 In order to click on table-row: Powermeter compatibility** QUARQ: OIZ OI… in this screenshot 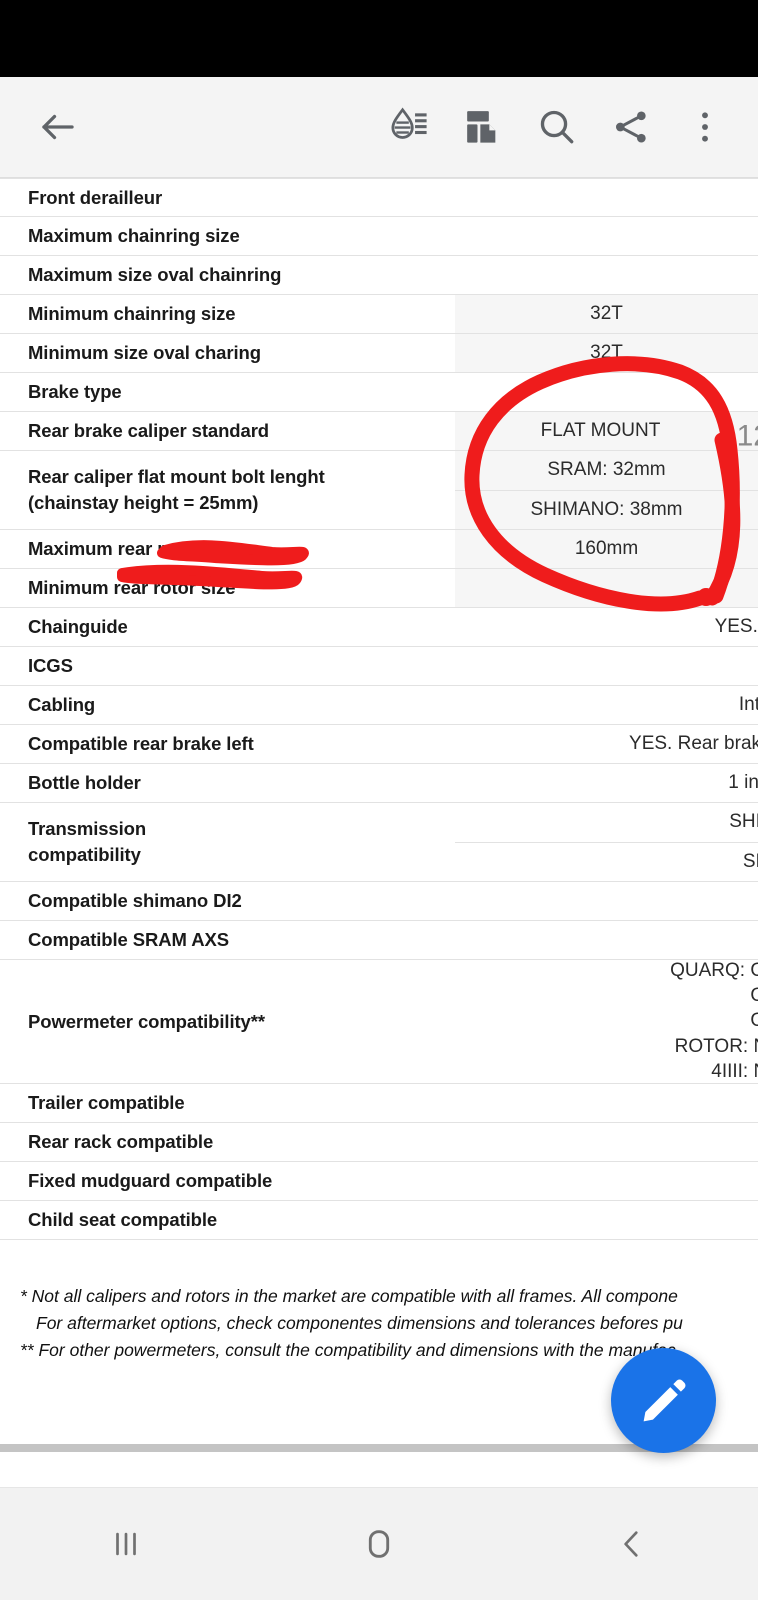, I will do `click(379, 1022)`.